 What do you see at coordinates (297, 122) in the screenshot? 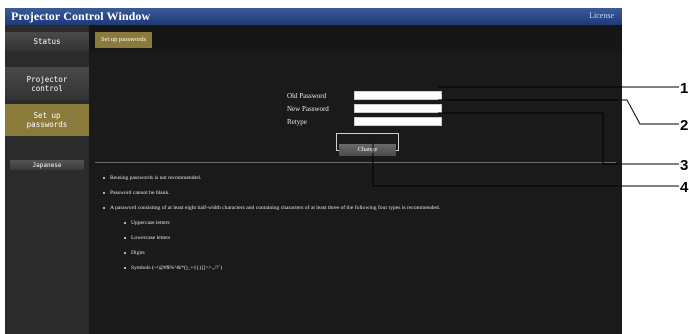
I see `retype-label: Retype` at bounding box center [297, 122].